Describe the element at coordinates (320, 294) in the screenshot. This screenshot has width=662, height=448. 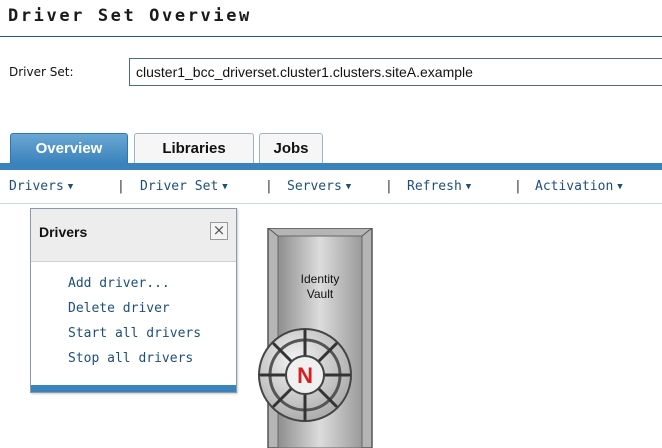
I see `vault-label-line2: Vault` at that location.